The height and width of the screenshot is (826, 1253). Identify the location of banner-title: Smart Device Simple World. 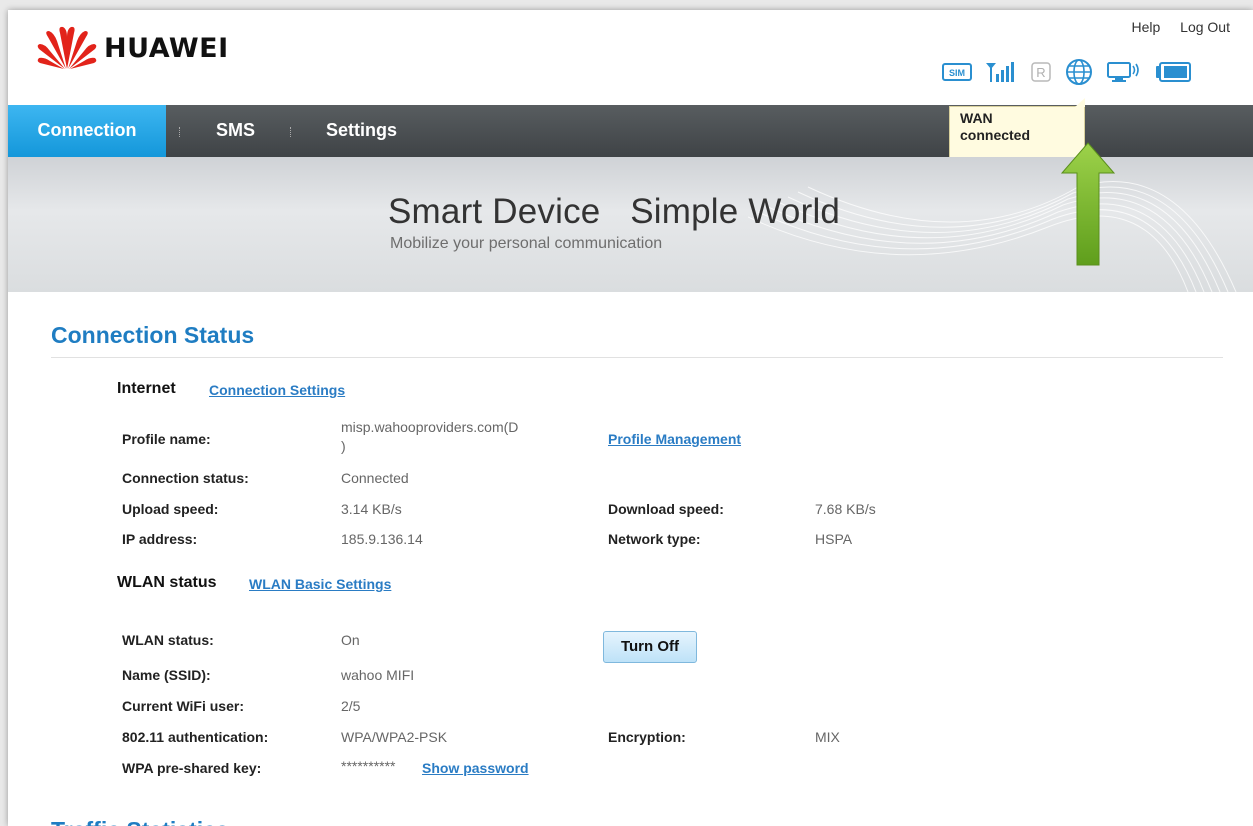
(614, 211).